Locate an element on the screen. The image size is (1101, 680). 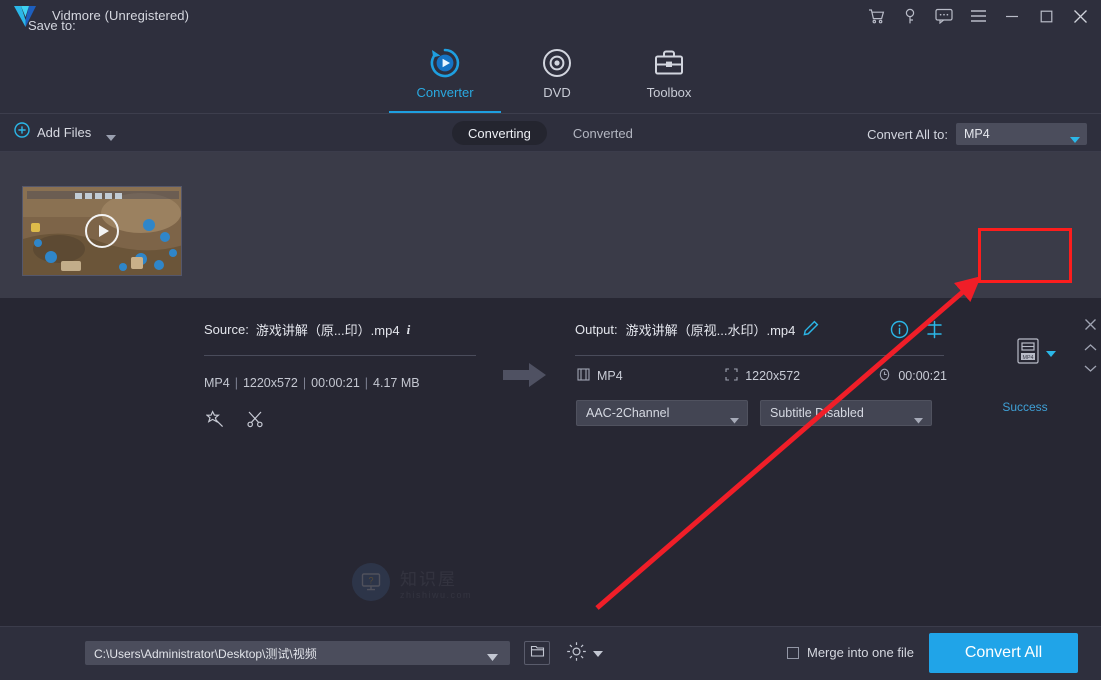
segment-converted: Converted is located at coordinates (603, 133).